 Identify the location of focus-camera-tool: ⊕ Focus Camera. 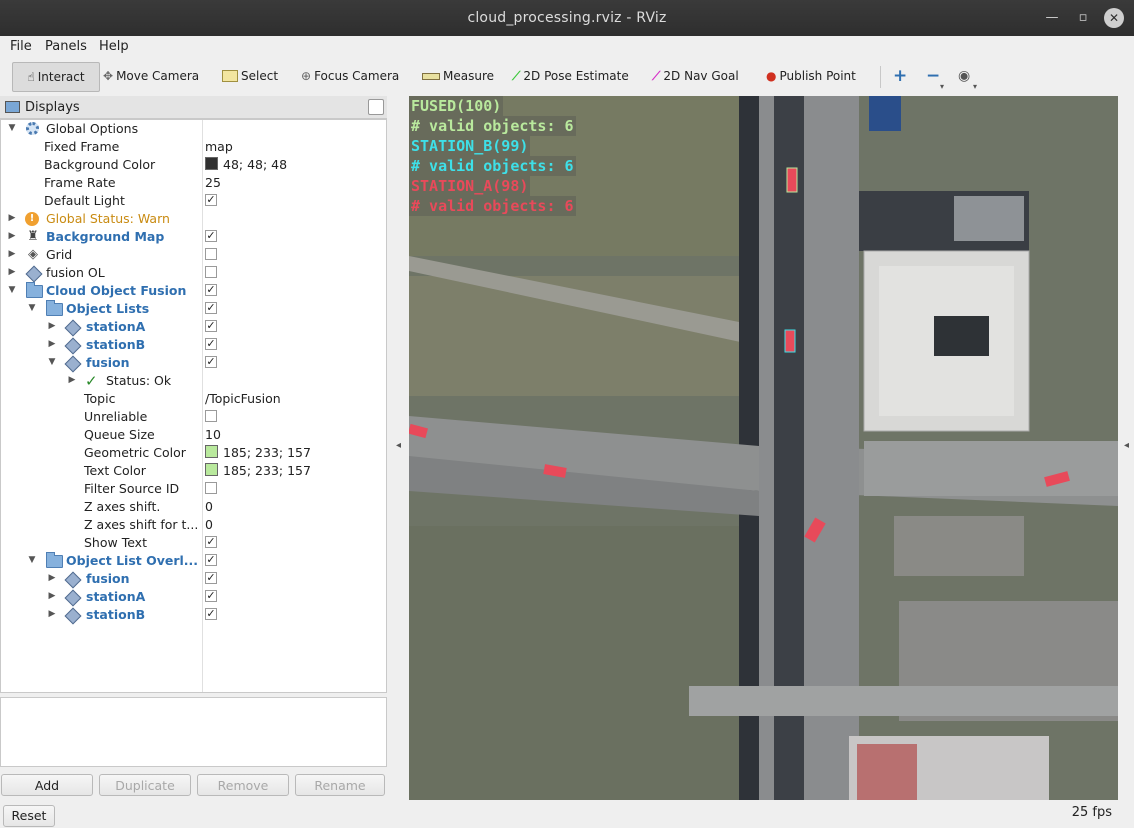
(350, 76).